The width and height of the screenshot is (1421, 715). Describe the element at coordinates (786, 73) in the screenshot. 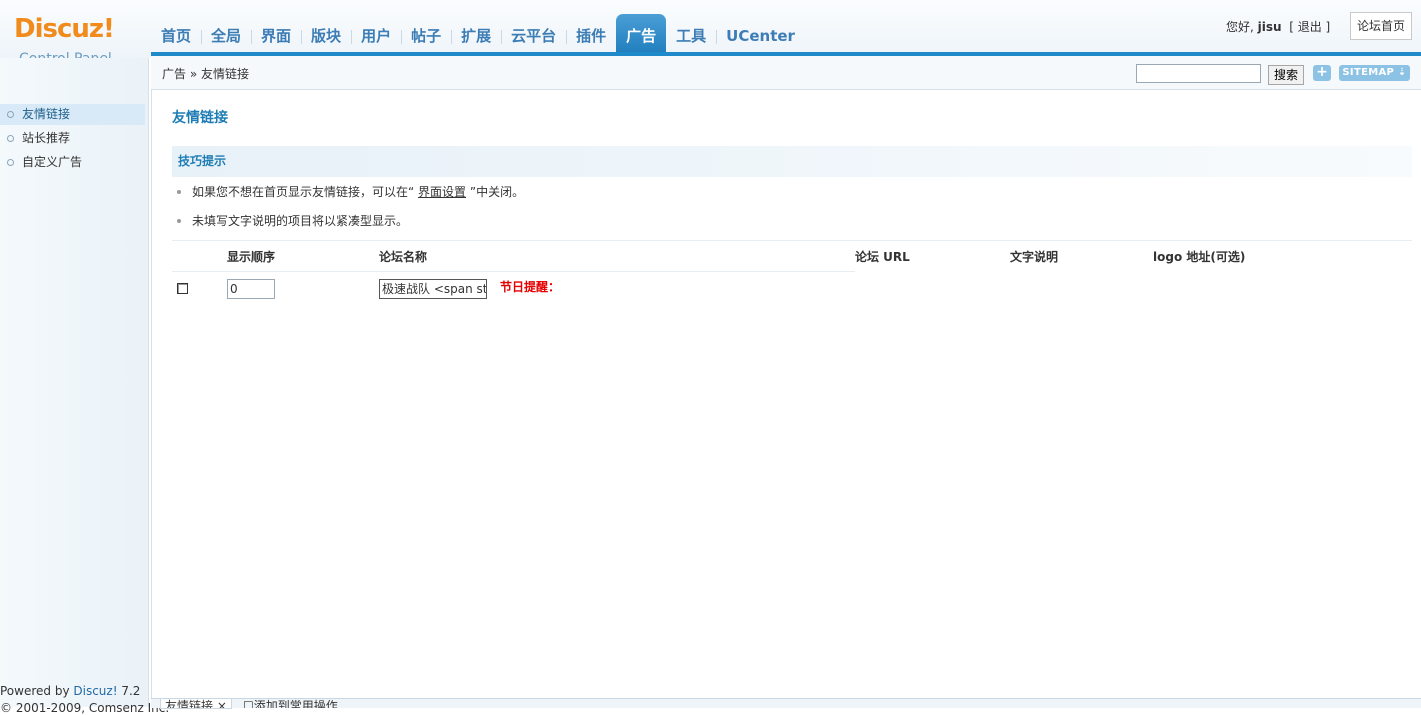

I see `breadcrumb-bar: 广告 » 友情链接 搜索 + SITEMAP ⇣` at that location.